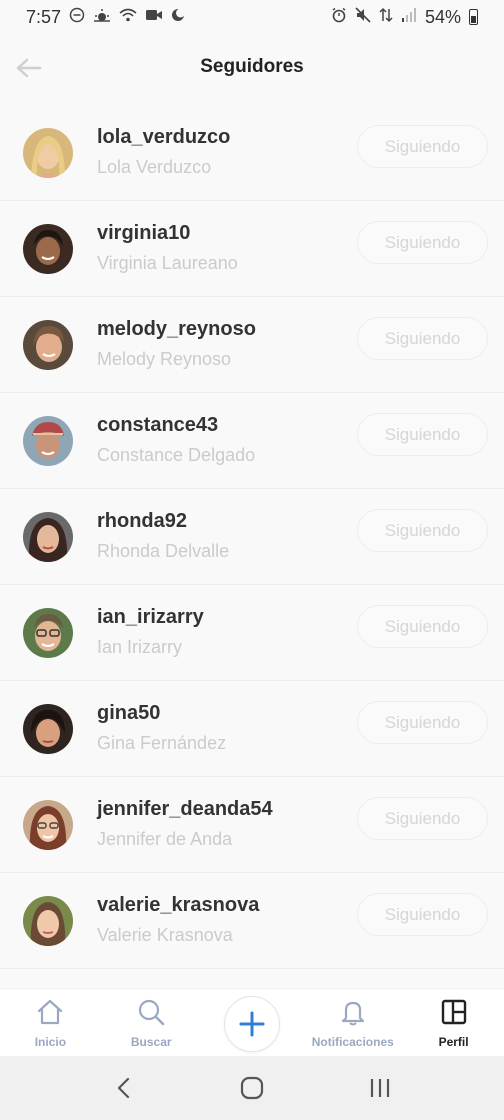 The height and width of the screenshot is (1120, 504). Describe the element at coordinates (154, 17) in the screenshot. I see `video-icon` at that location.